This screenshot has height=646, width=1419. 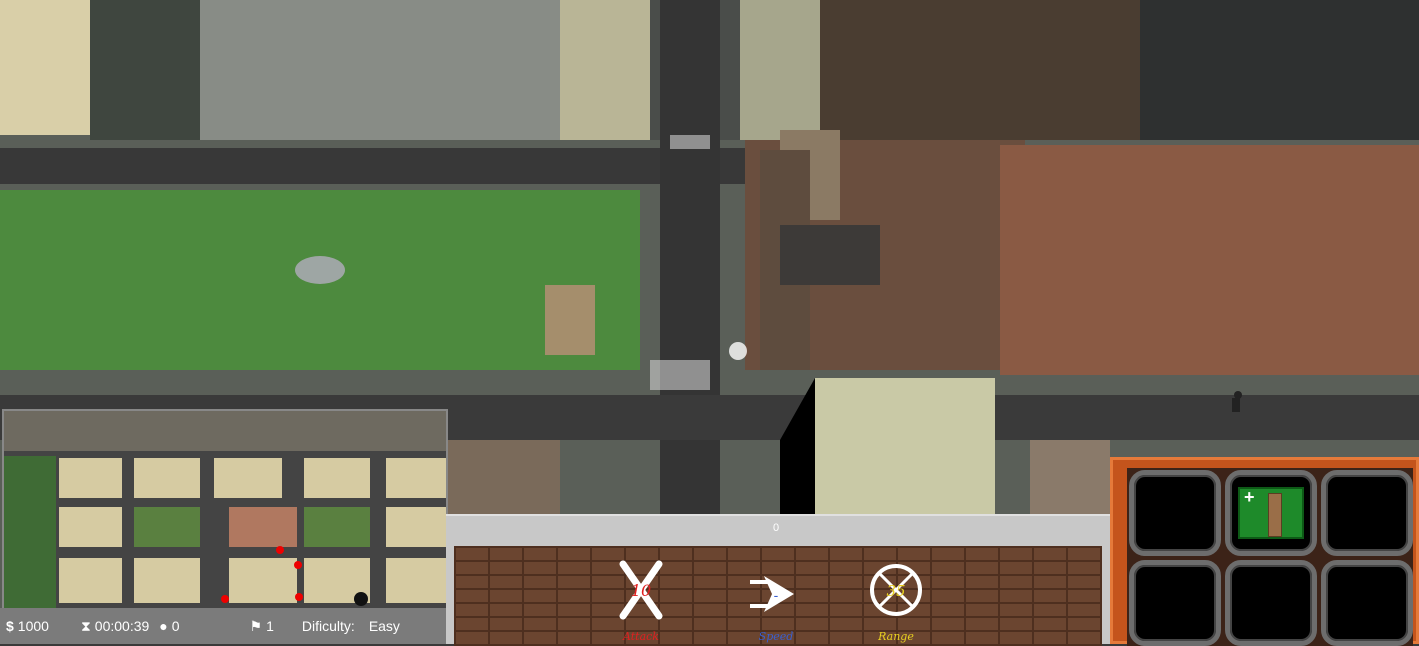 I want to click on attack-value: 10, so click(x=641, y=590).